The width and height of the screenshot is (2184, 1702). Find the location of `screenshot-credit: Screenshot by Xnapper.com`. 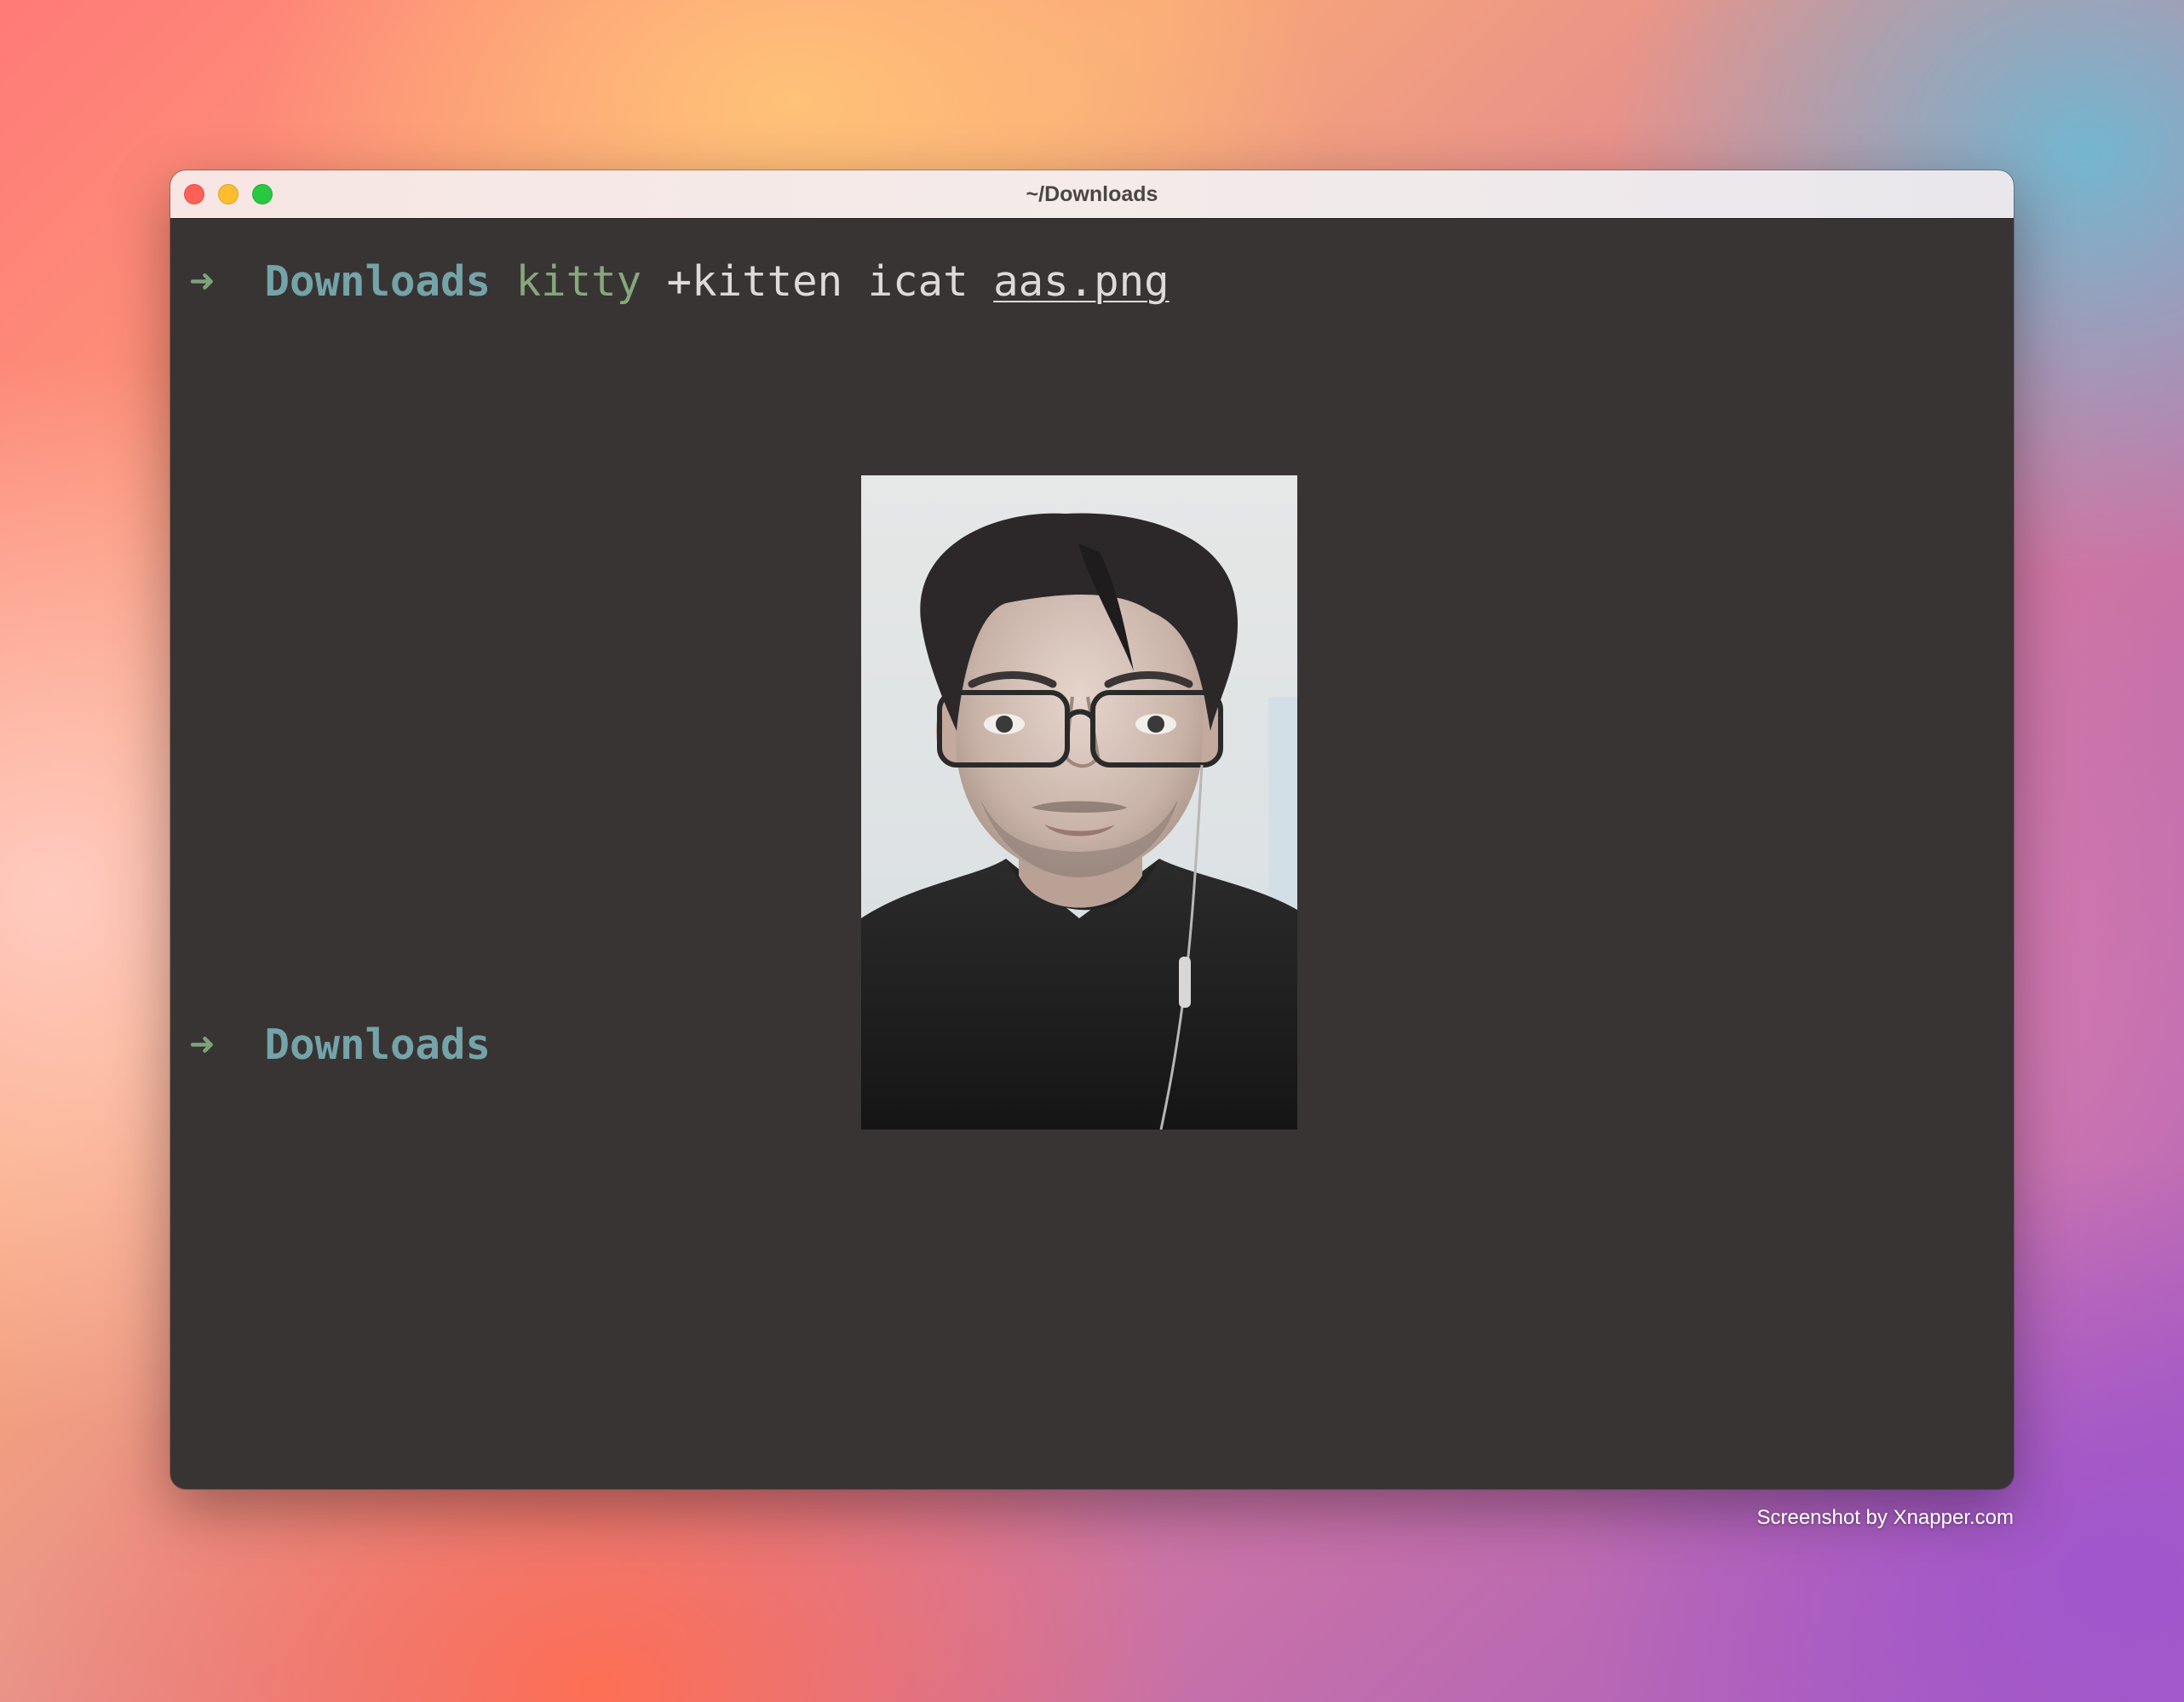

screenshot-credit: Screenshot by Xnapper.com is located at coordinates (1885, 1518).